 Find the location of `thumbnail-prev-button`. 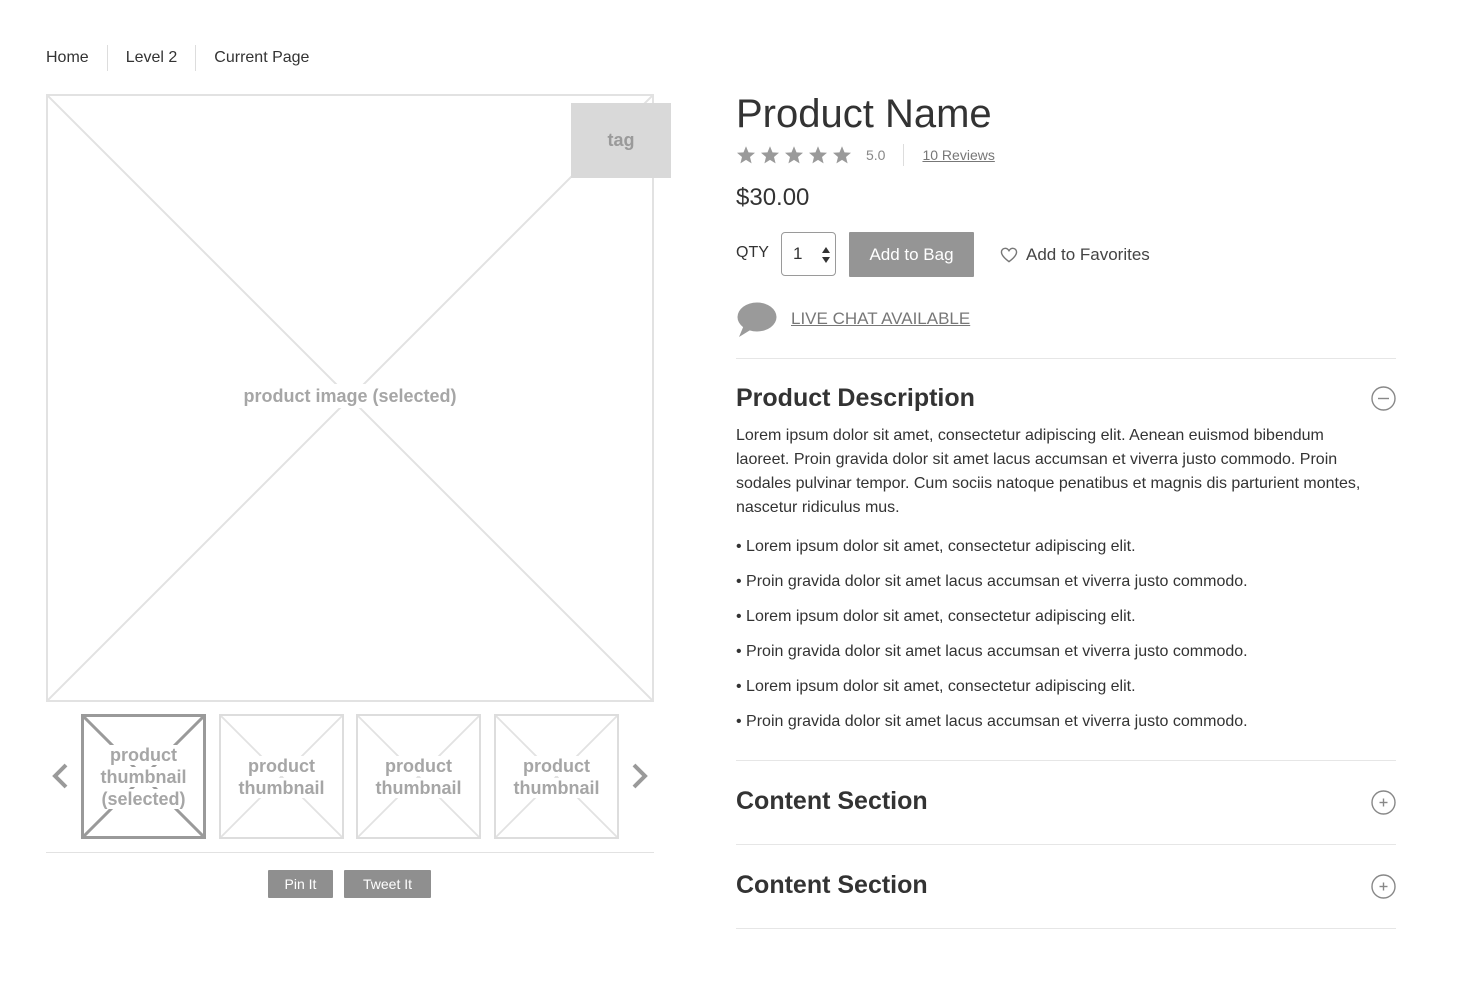

thumbnail-prev-button is located at coordinates (60, 776).